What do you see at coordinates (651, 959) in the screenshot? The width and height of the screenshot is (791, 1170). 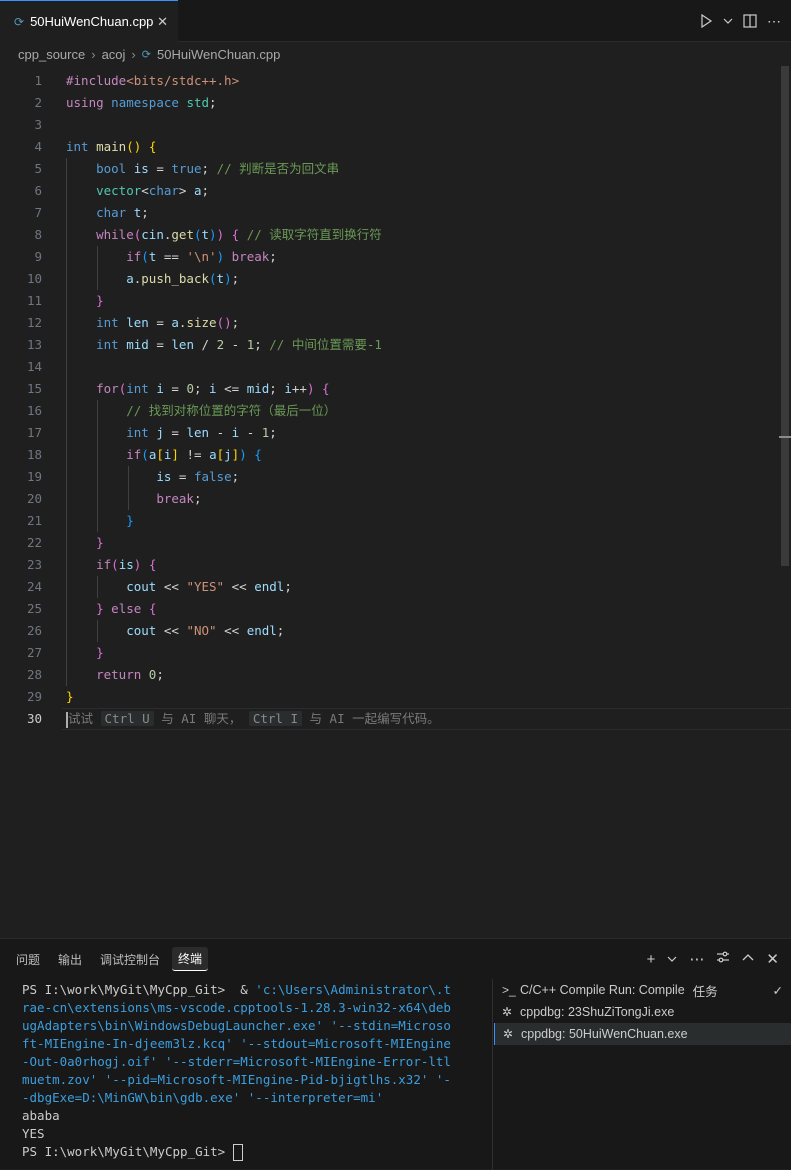 I see `plus-icon: +` at bounding box center [651, 959].